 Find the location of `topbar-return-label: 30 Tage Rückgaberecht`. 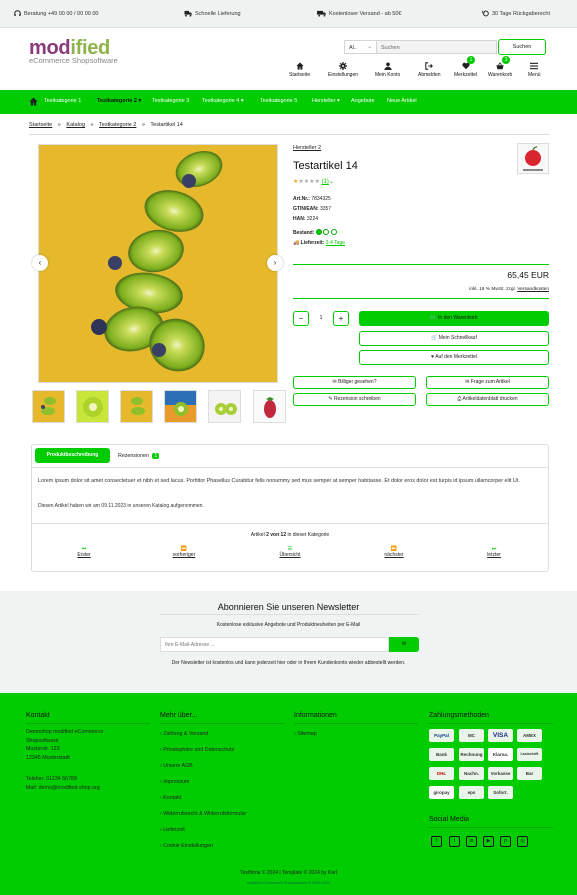

topbar-return-label: 30 Tage Rückgaberecht is located at coordinates (521, 14).